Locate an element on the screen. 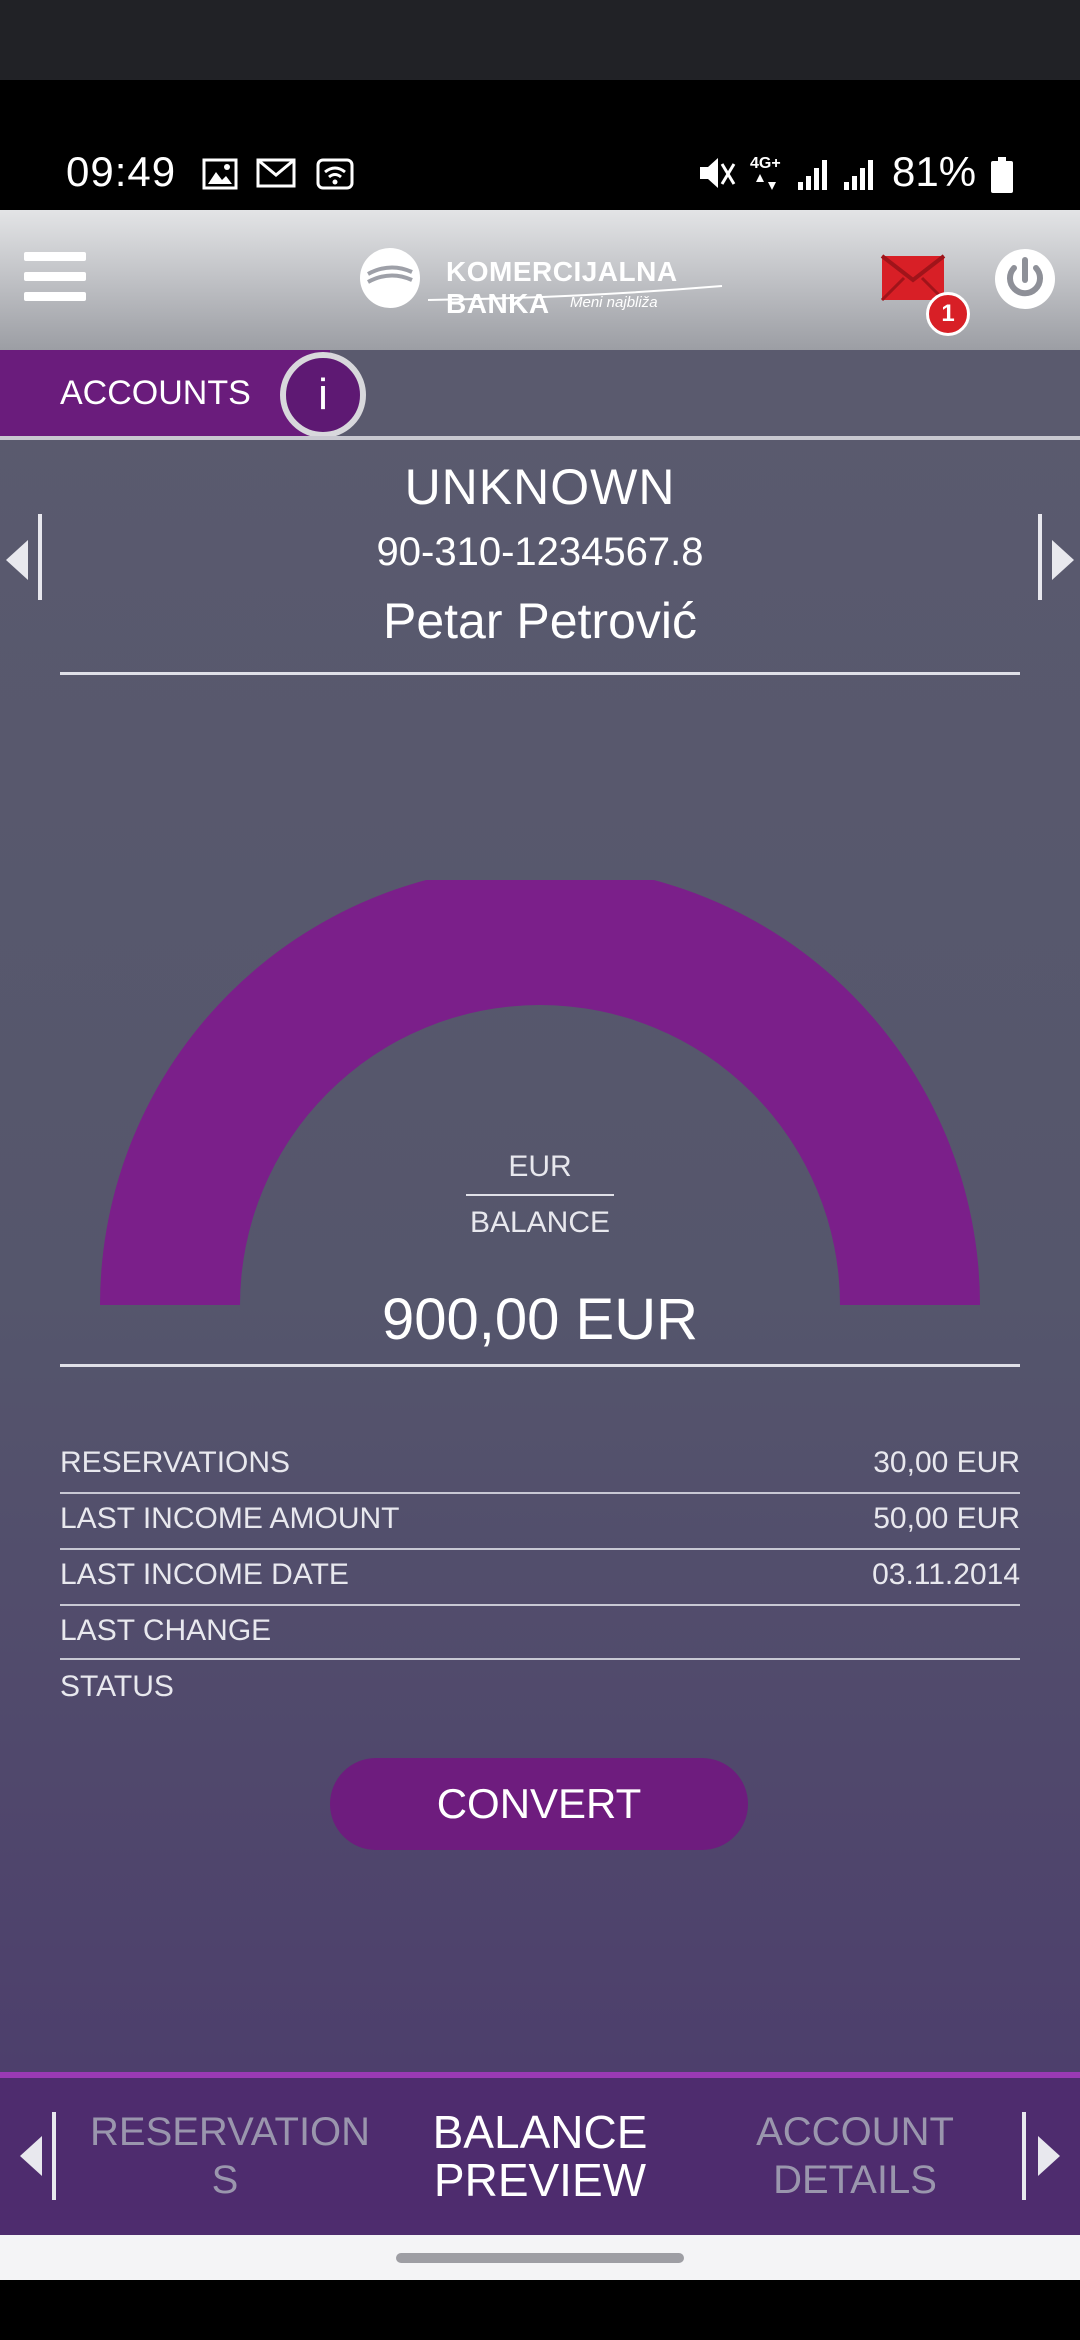  4g-icon: 4G+ is located at coordinates (765, 172).